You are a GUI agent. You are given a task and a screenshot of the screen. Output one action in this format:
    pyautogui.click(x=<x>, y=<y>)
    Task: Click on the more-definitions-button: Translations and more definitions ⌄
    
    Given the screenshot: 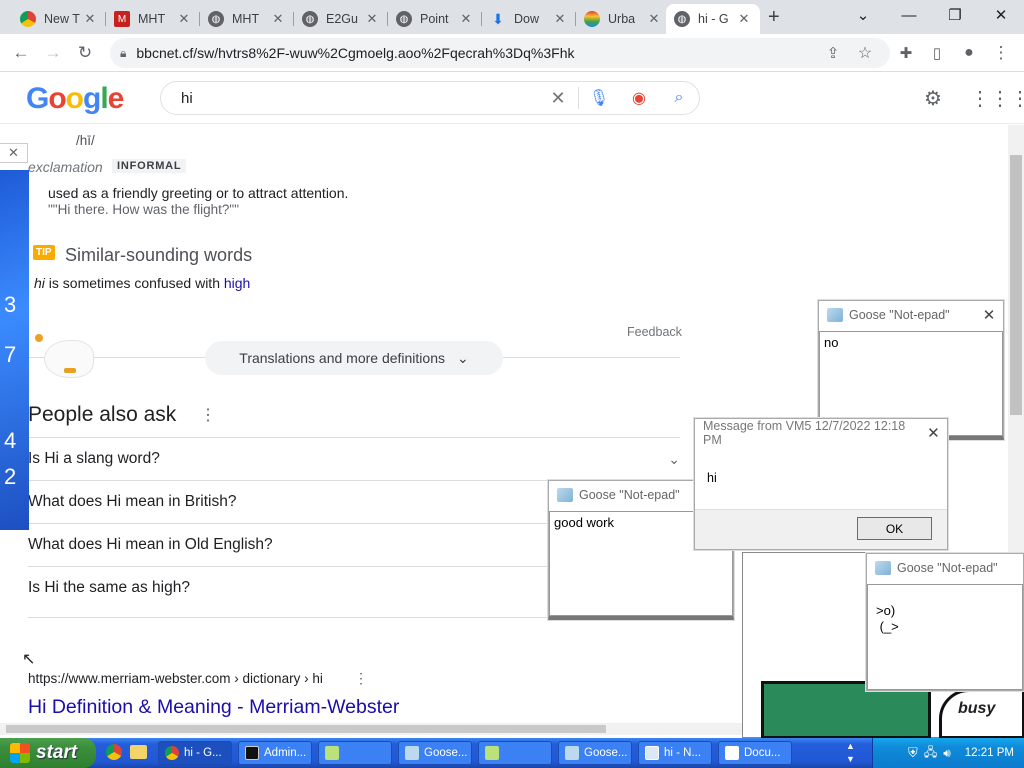 What is the action you would take?
    pyautogui.click(x=354, y=358)
    